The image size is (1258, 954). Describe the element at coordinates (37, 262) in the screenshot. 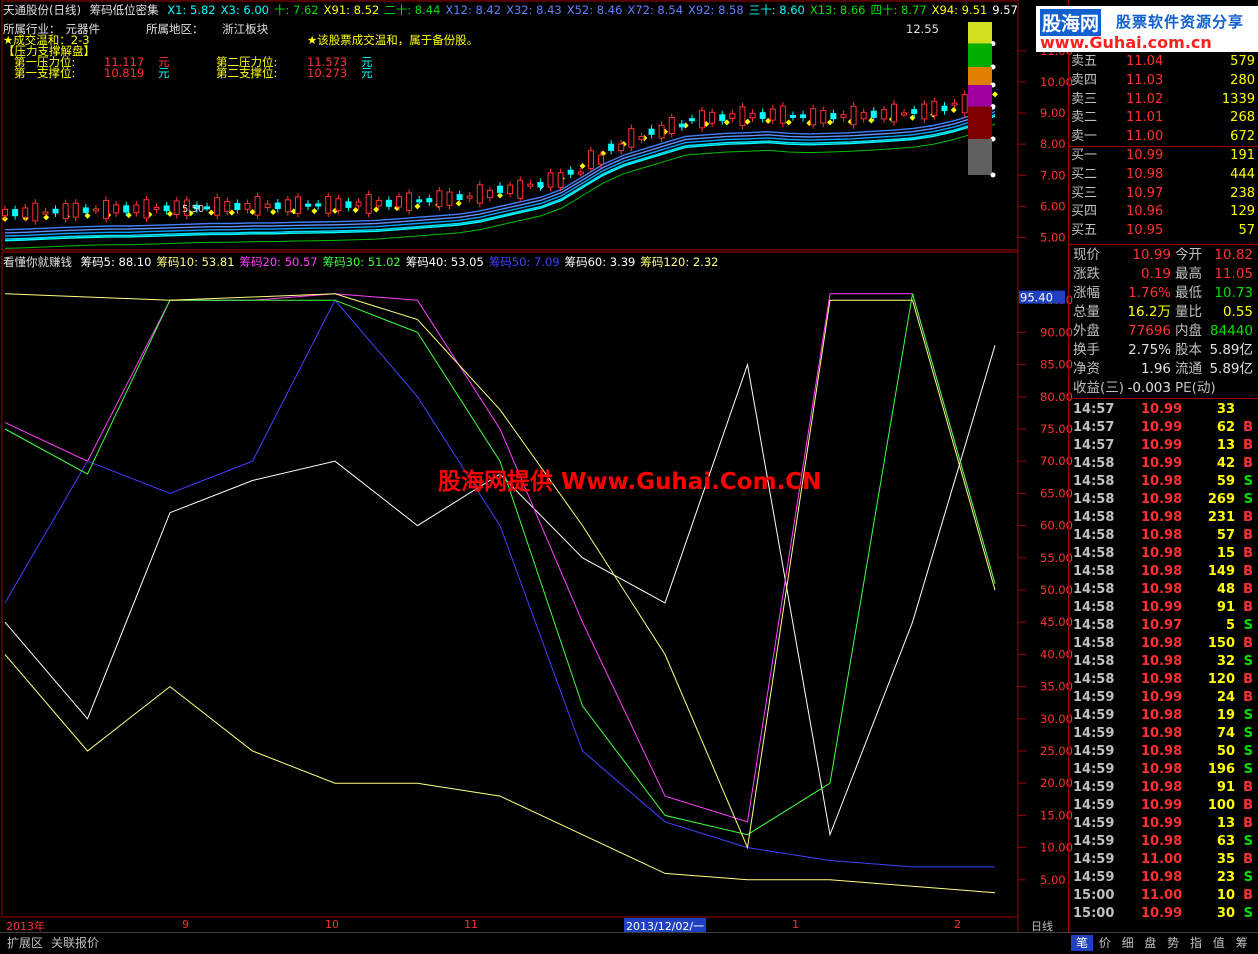

I see `lower-title: 看懂你就赚钱` at that location.